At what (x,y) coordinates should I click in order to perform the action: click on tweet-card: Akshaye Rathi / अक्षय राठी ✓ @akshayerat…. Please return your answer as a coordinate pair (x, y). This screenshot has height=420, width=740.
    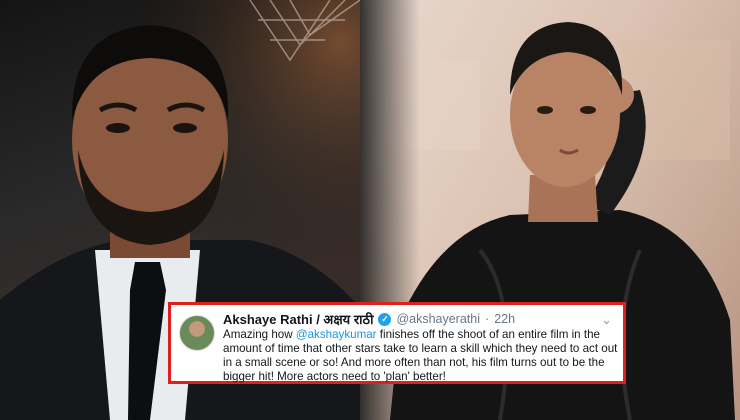
    Looking at the image, I should click on (397, 343).